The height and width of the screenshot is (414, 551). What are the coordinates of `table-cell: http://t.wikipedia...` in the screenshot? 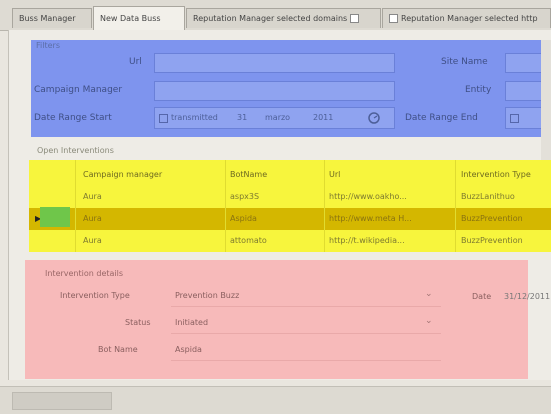 It's located at (367, 240).